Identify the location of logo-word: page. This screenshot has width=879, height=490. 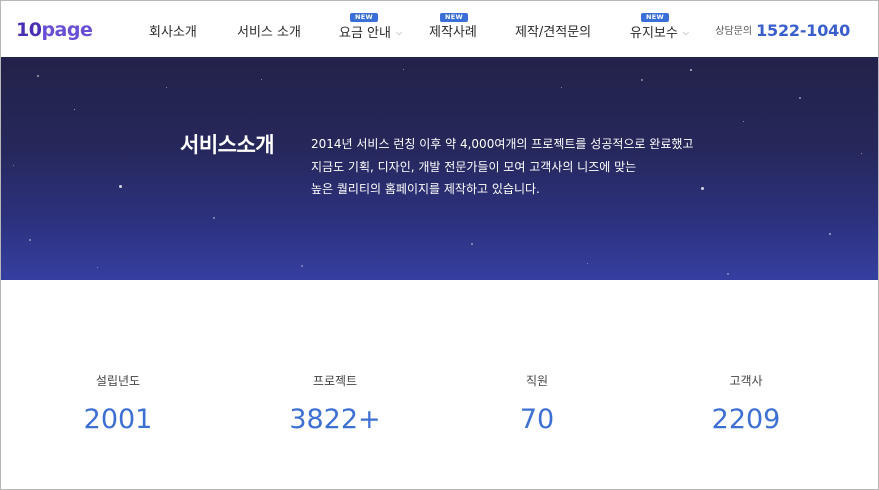
(67, 30).